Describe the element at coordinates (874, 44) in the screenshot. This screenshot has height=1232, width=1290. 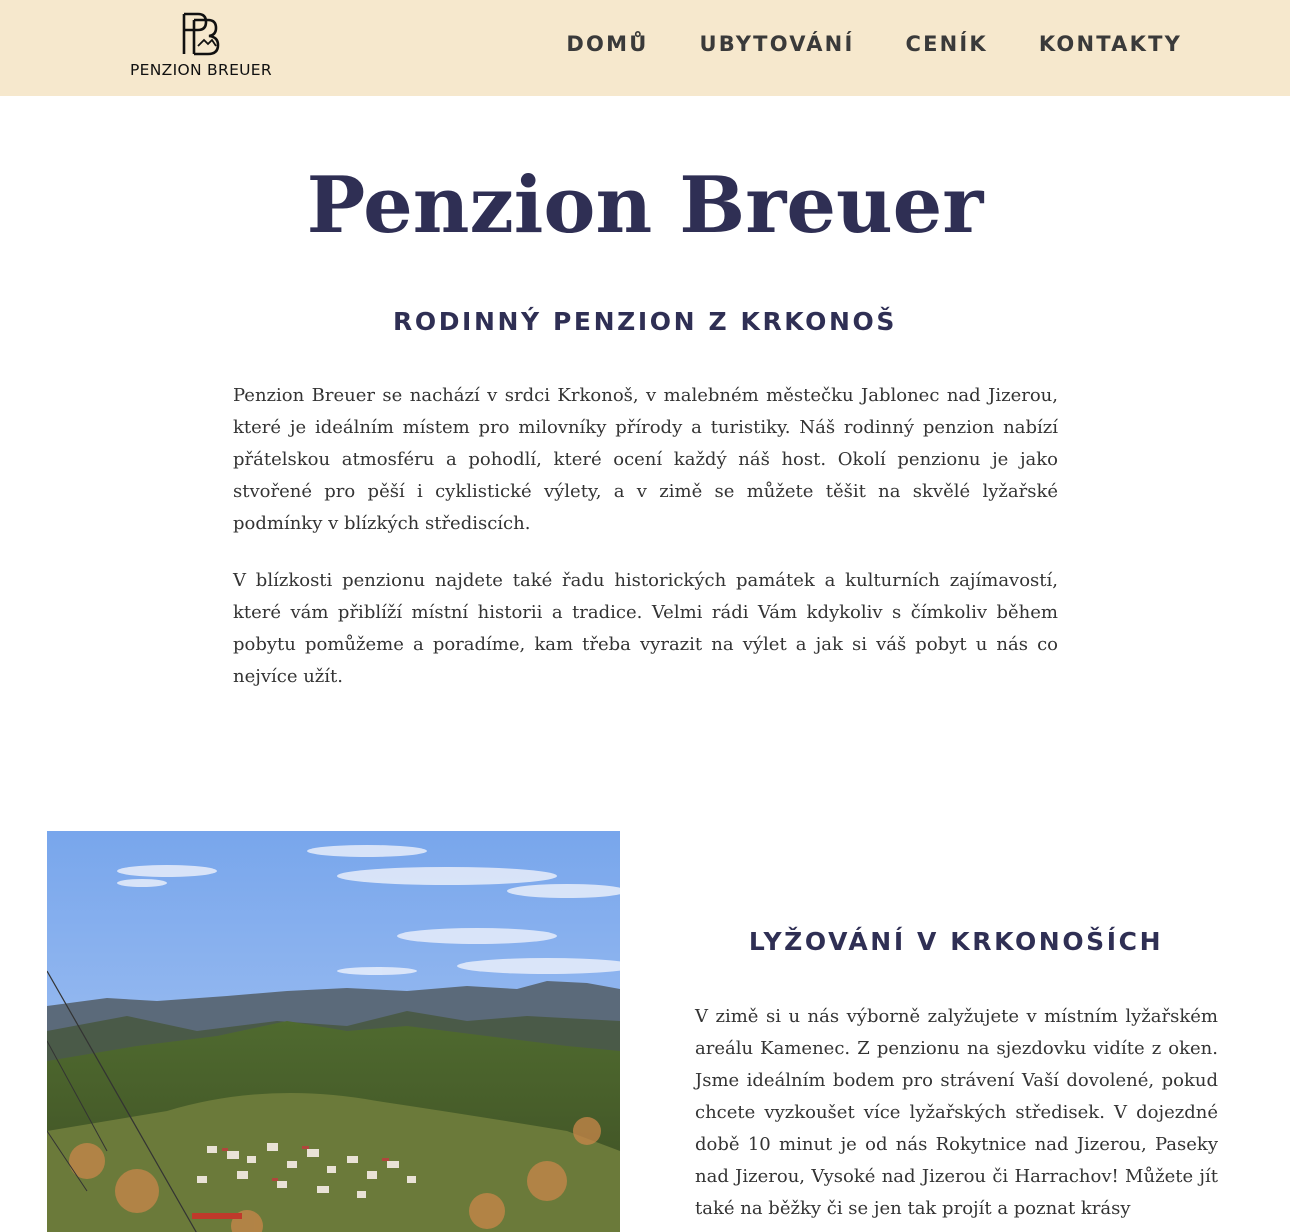
I see `main-nav: DOMŮ UBYTOVÁNÍ CENÍK KONTAKTY` at that location.